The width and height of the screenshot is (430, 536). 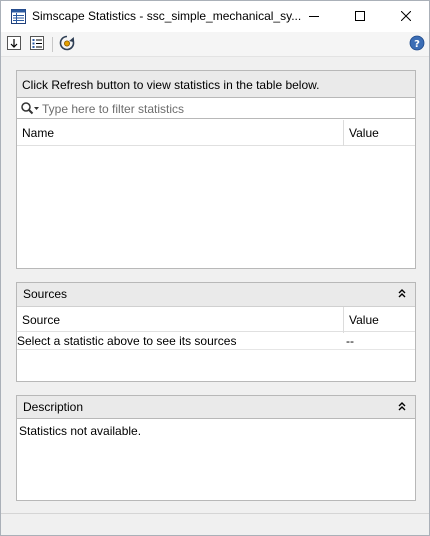 I want to click on refresh-button, so click(x=67, y=44).